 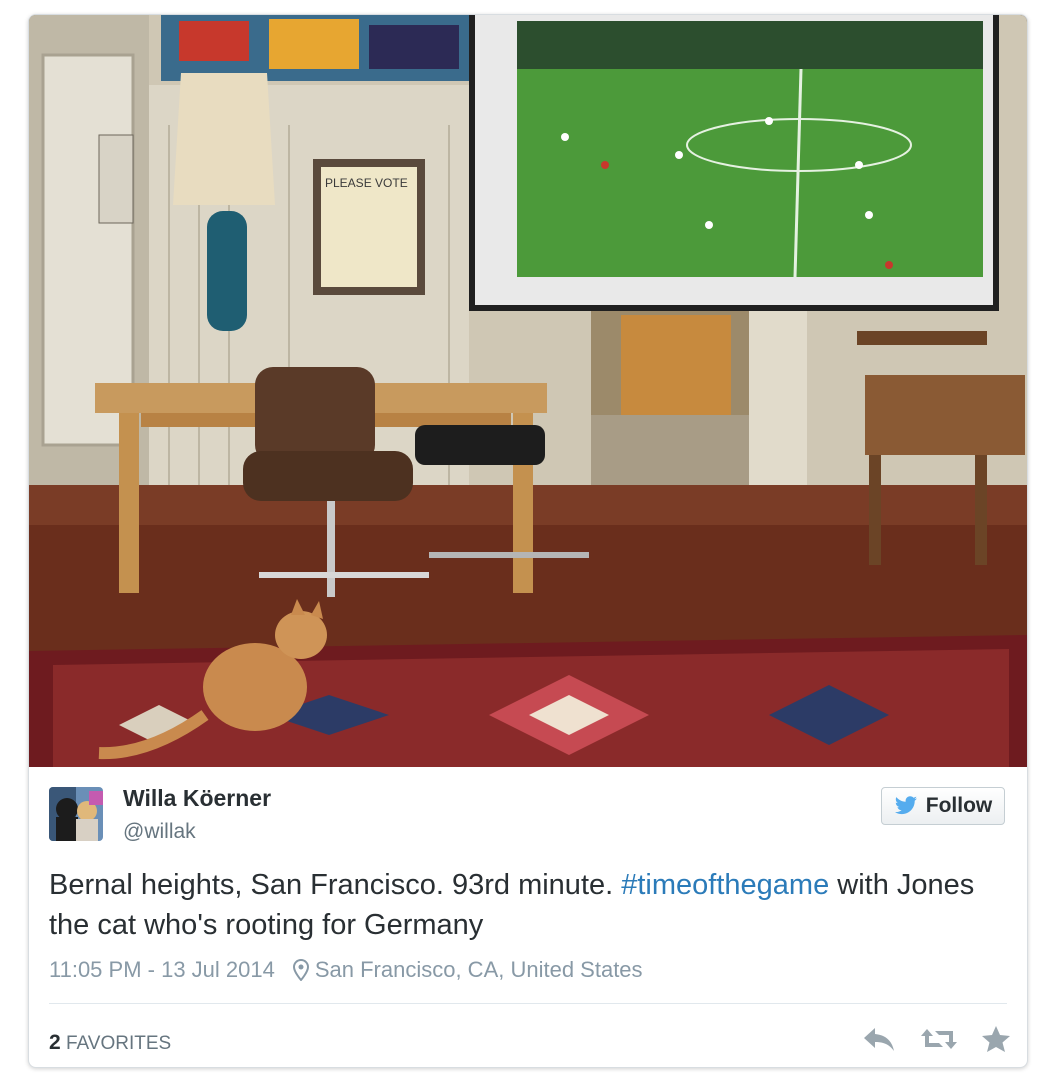 What do you see at coordinates (725, 885) in the screenshot?
I see `hashtag-link: #timeofthegame` at bounding box center [725, 885].